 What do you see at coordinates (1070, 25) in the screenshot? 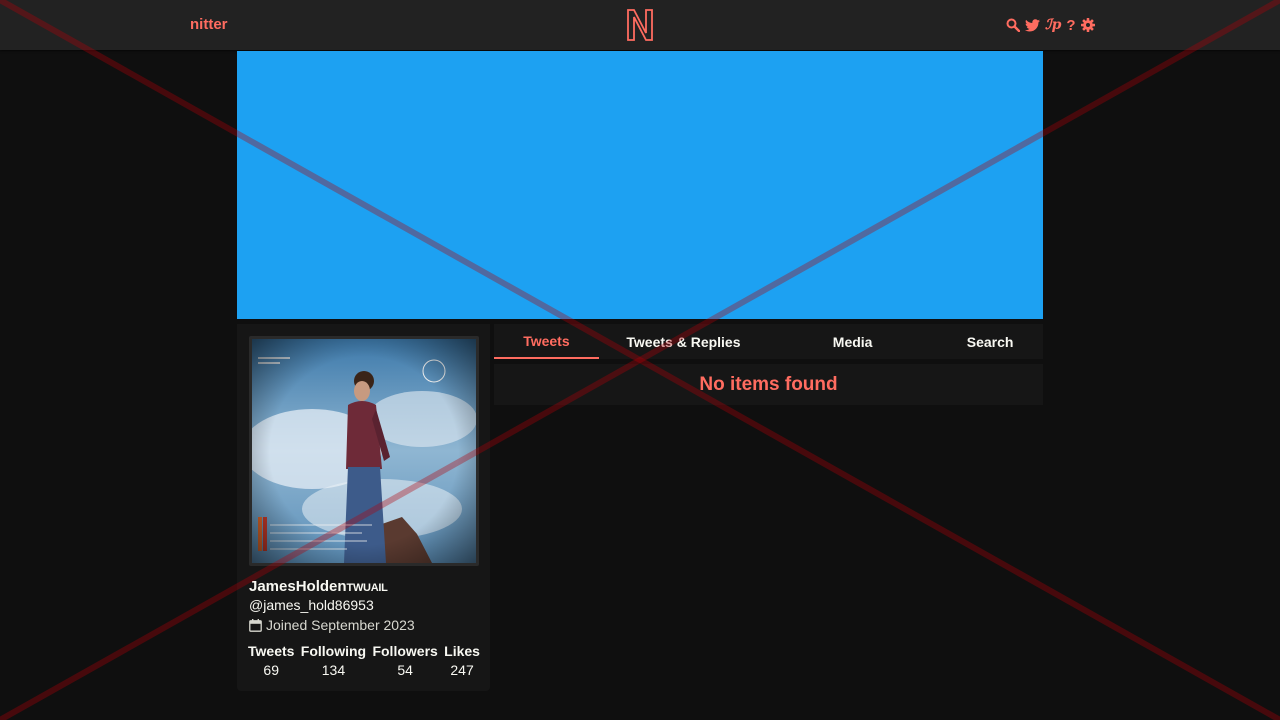
I see `help-icon: ?` at bounding box center [1070, 25].